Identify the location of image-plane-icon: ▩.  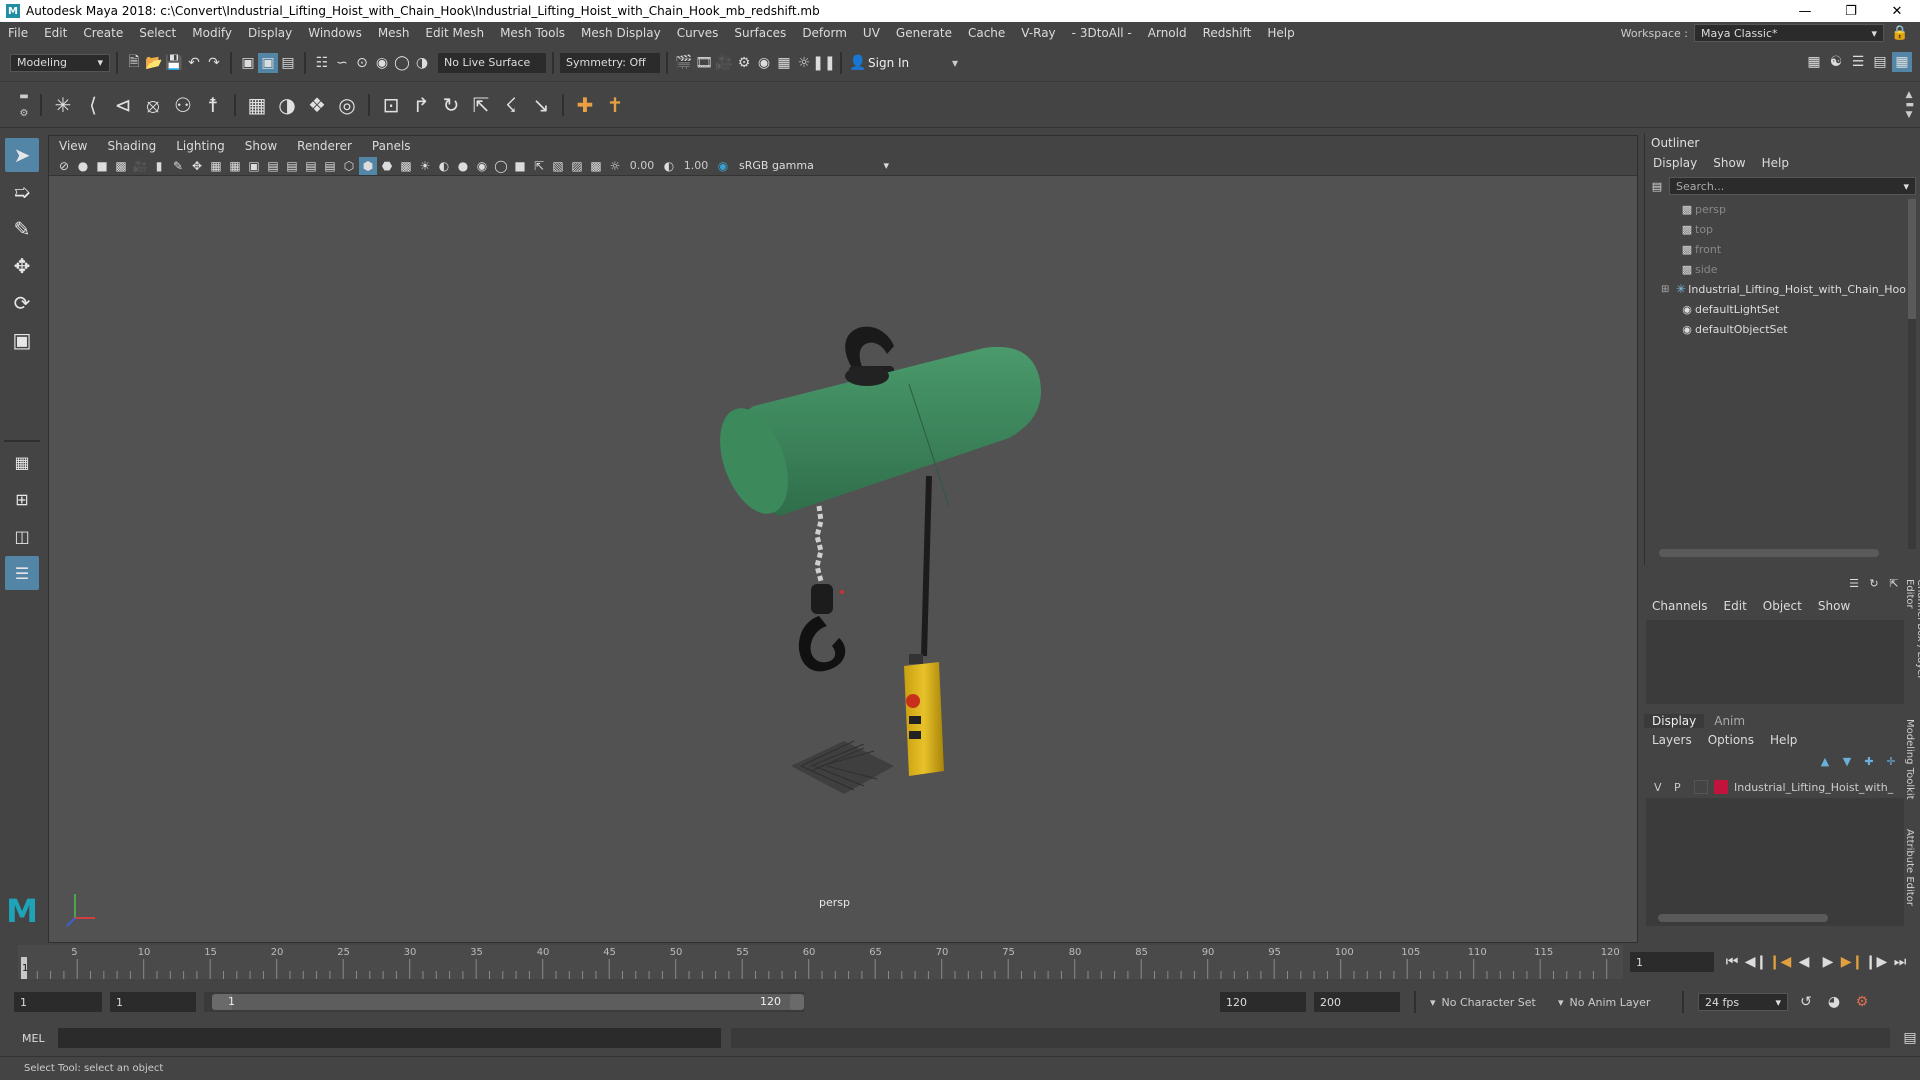
(121, 166).